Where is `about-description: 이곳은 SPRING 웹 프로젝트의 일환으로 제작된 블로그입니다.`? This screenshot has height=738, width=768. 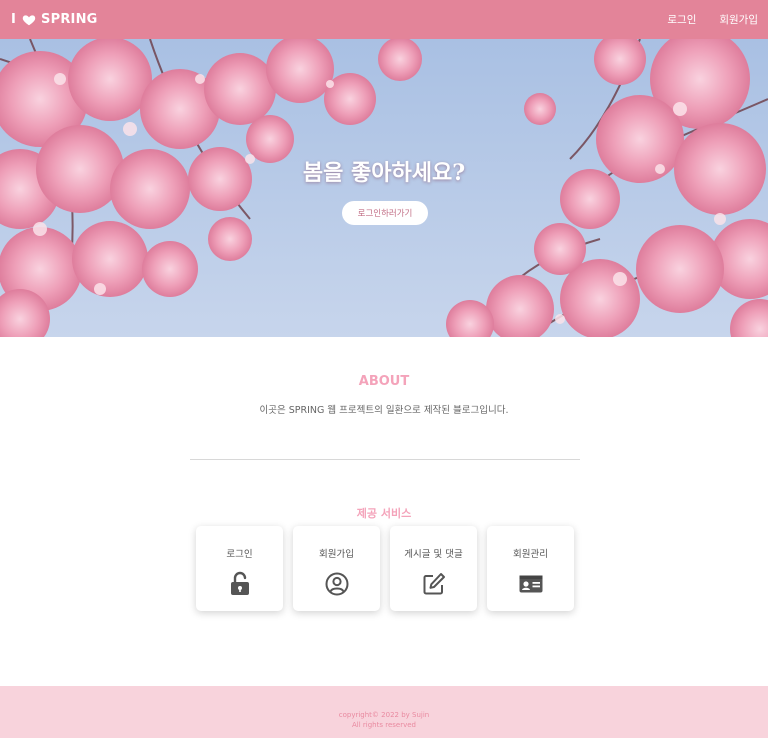
about-description: 이곳은 SPRING 웹 프로젝트의 일환으로 제작된 블로그입니다. is located at coordinates (384, 410).